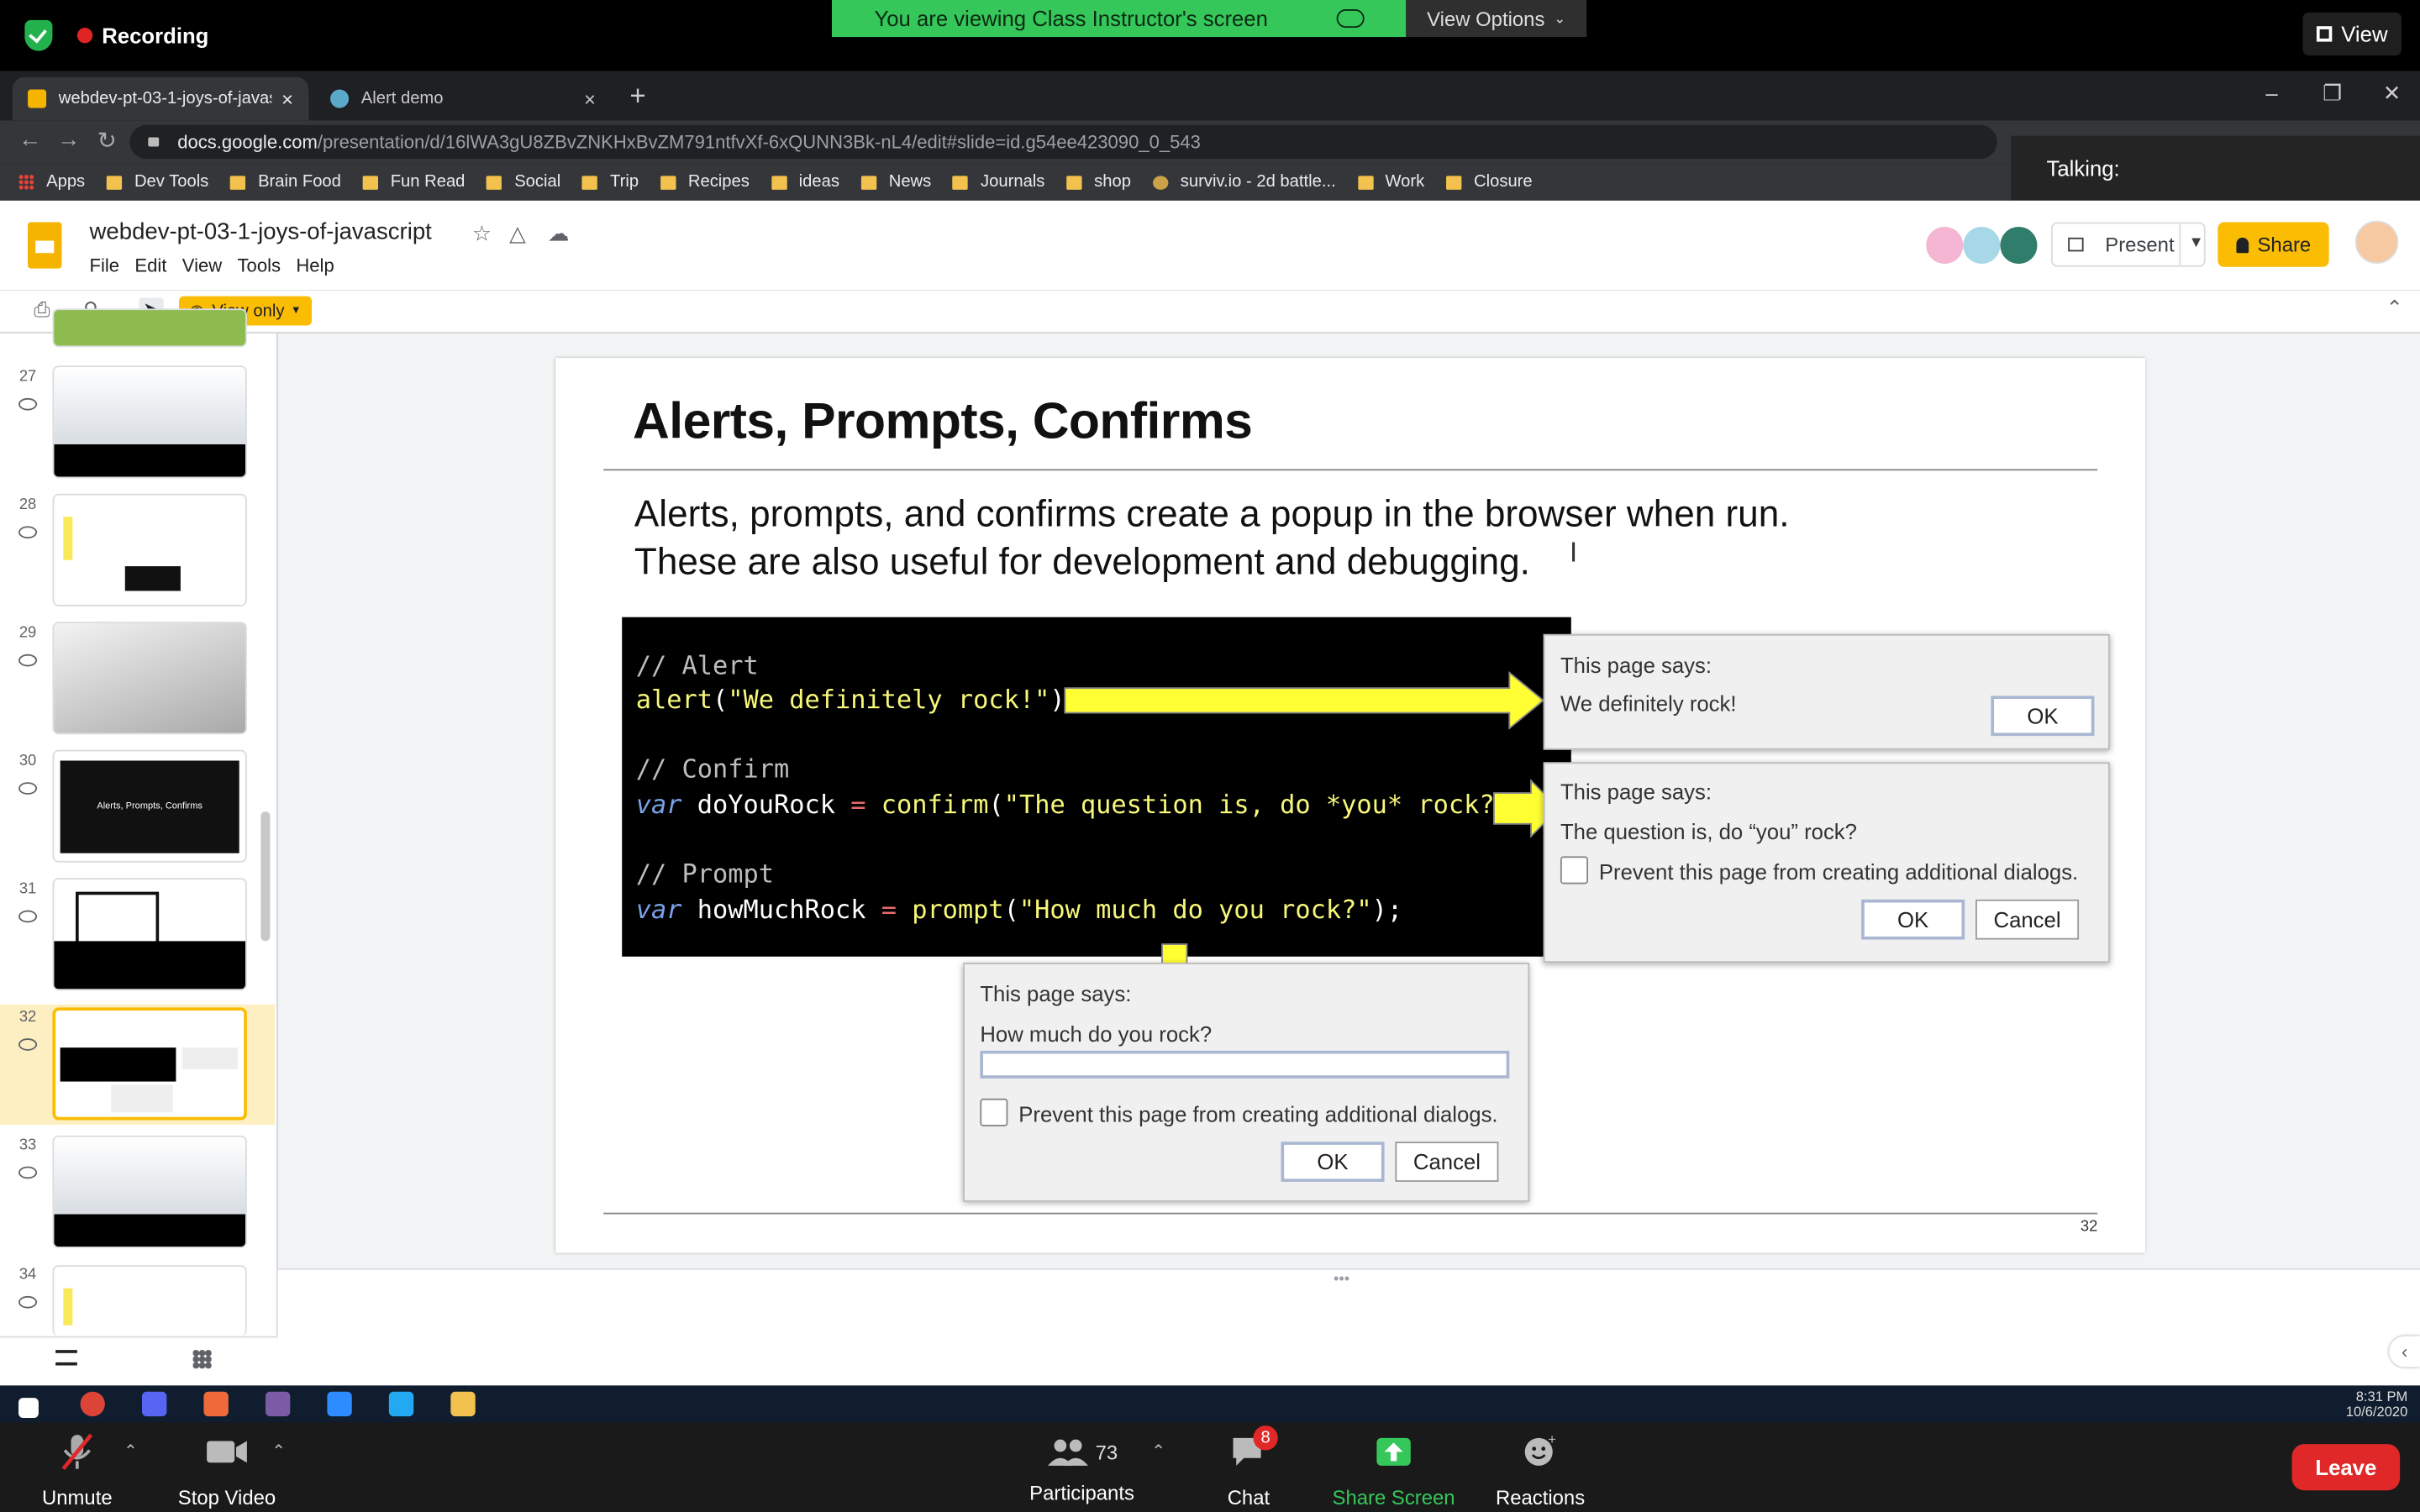  I want to click on chrome-icon, so click(92, 1404).